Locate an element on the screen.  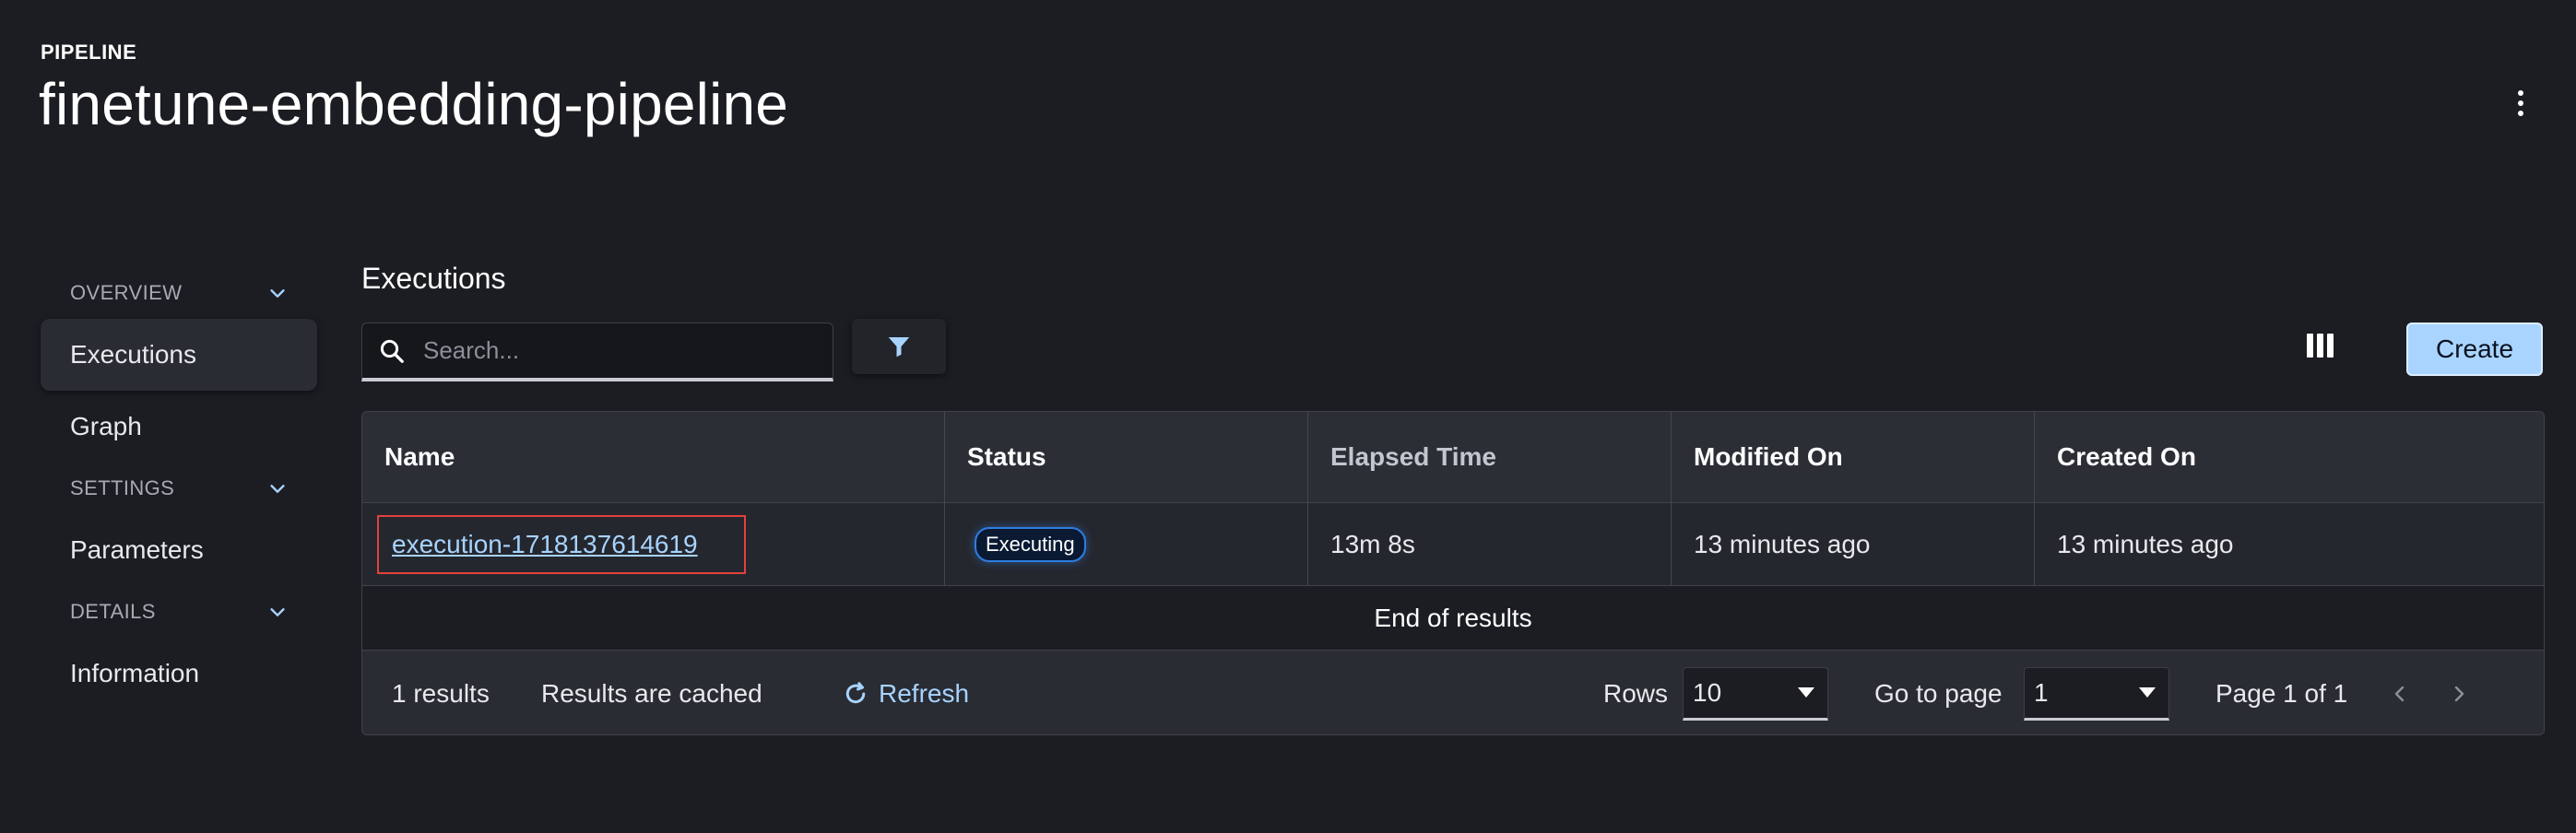
page-eyebrow: PIPELINE is located at coordinates (89, 52).